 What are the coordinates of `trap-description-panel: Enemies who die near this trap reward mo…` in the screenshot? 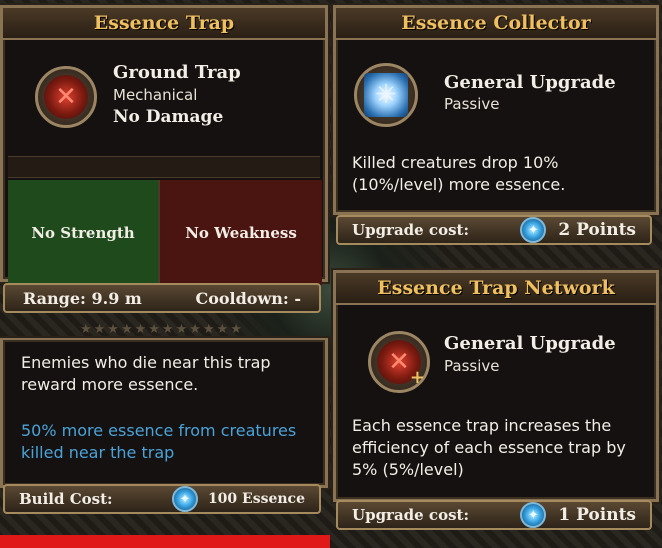 It's located at (164, 413).